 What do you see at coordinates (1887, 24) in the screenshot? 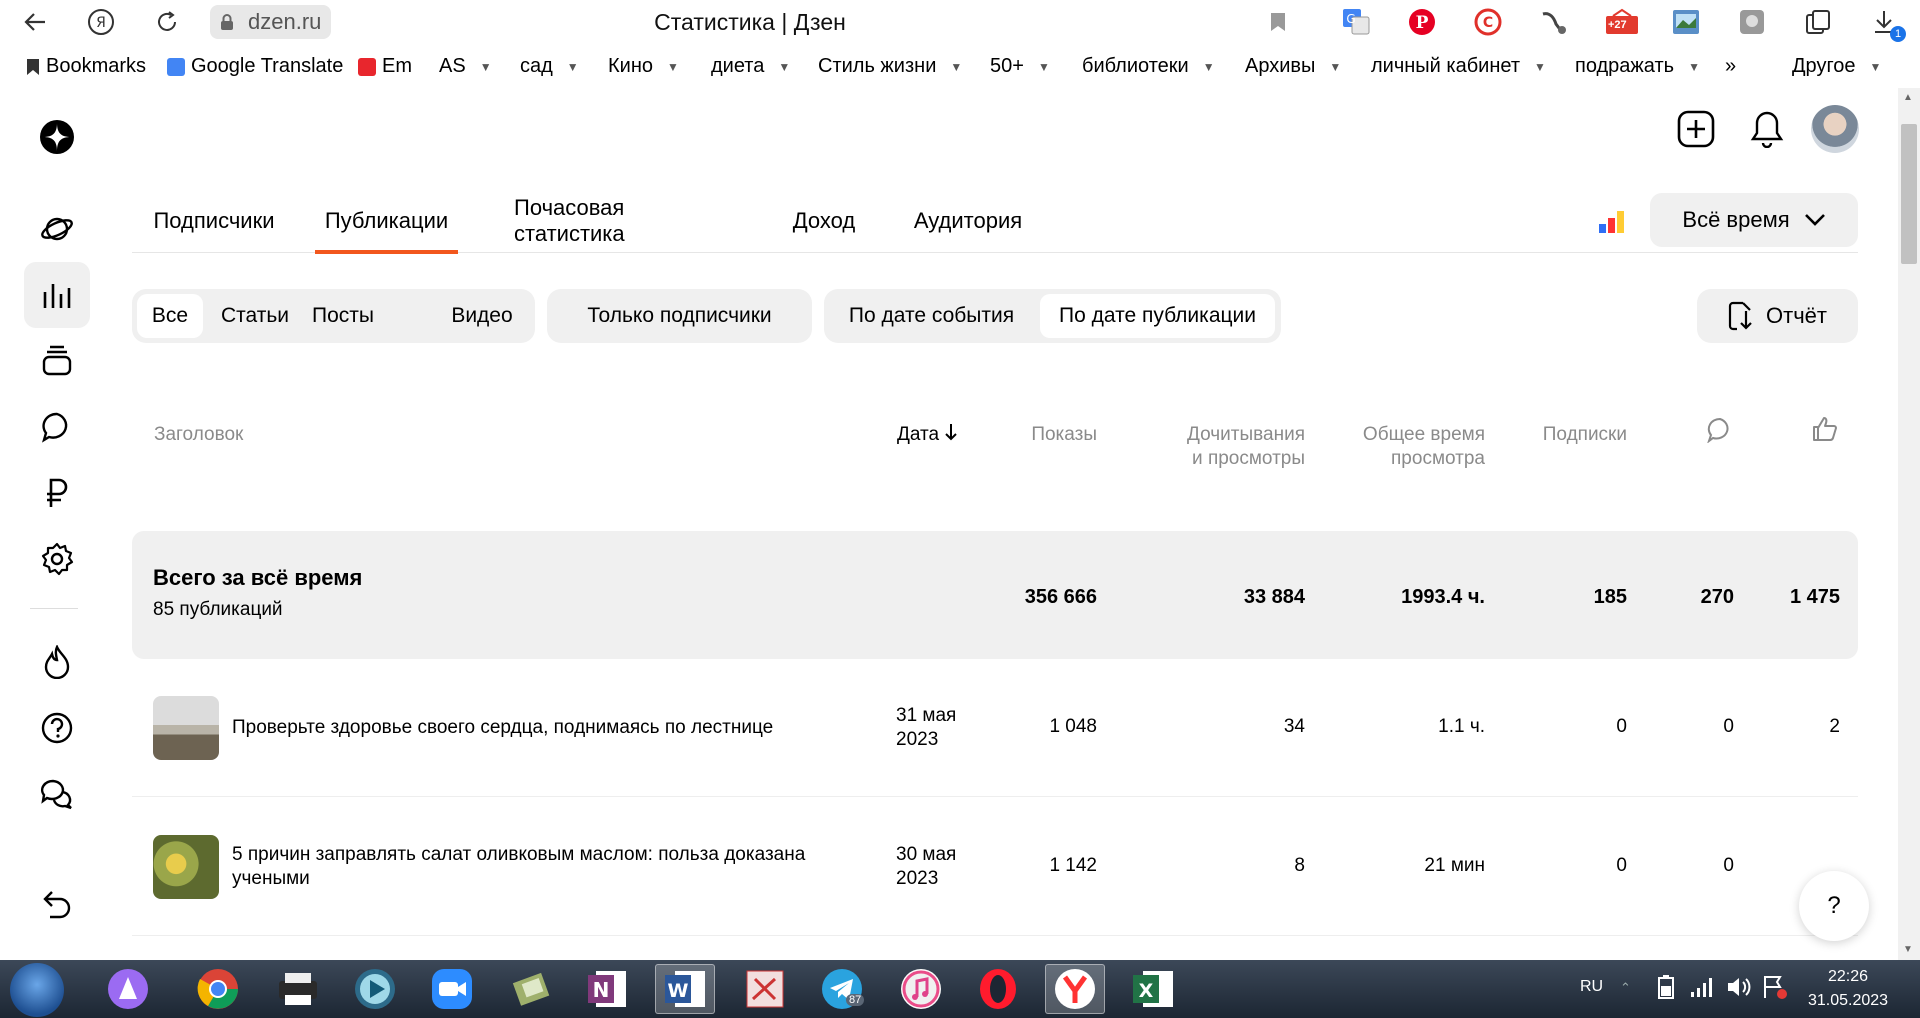
I see `downloads-icon: 1` at bounding box center [1887, 24].